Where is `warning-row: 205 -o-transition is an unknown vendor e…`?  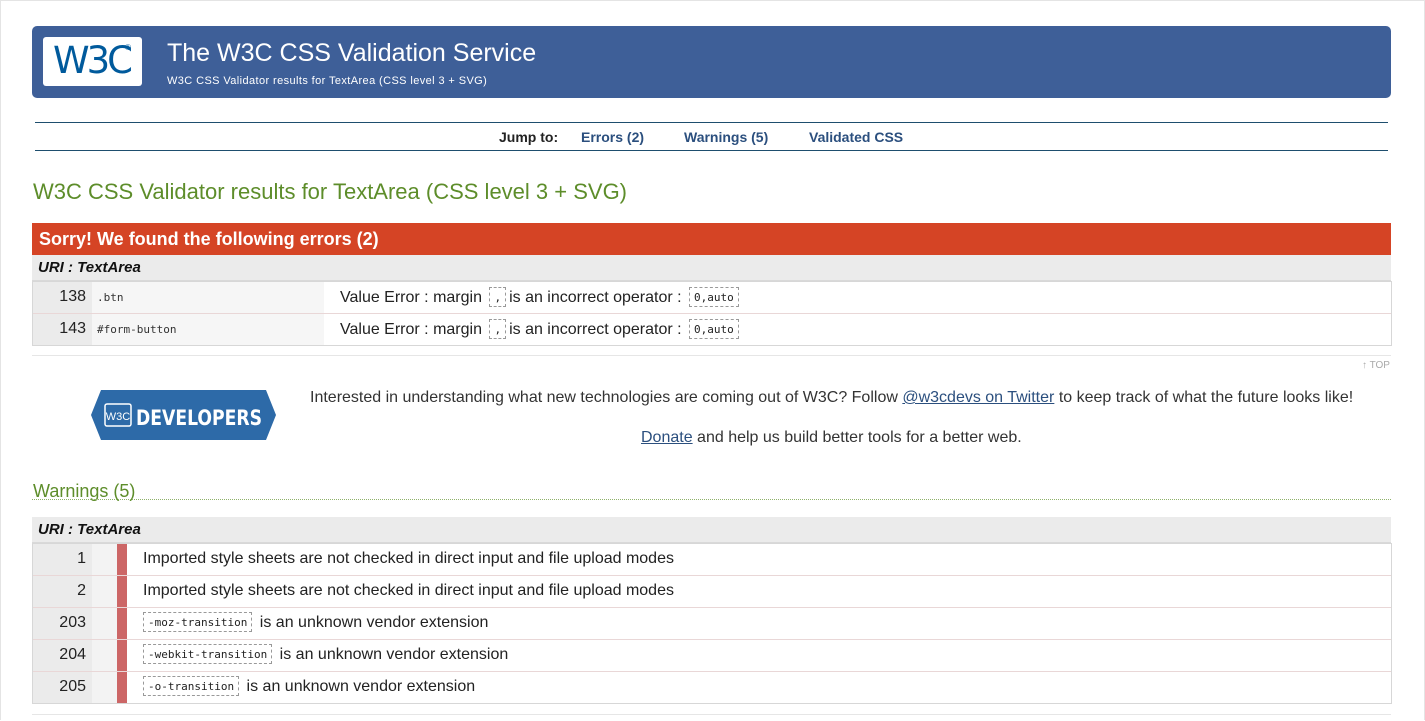 warning-row: 205 -o-transition is an unknown vendor e… is located at coordinates (712, 687).